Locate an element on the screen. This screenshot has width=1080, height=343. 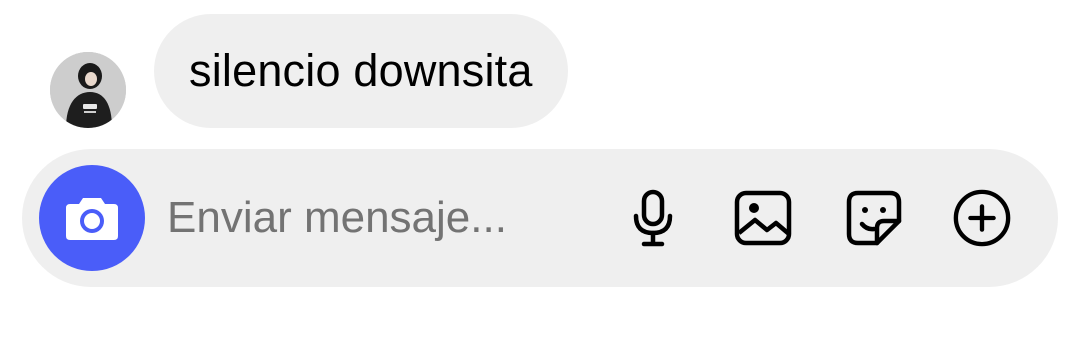
more-options-button is located at coordinates (982, 218).